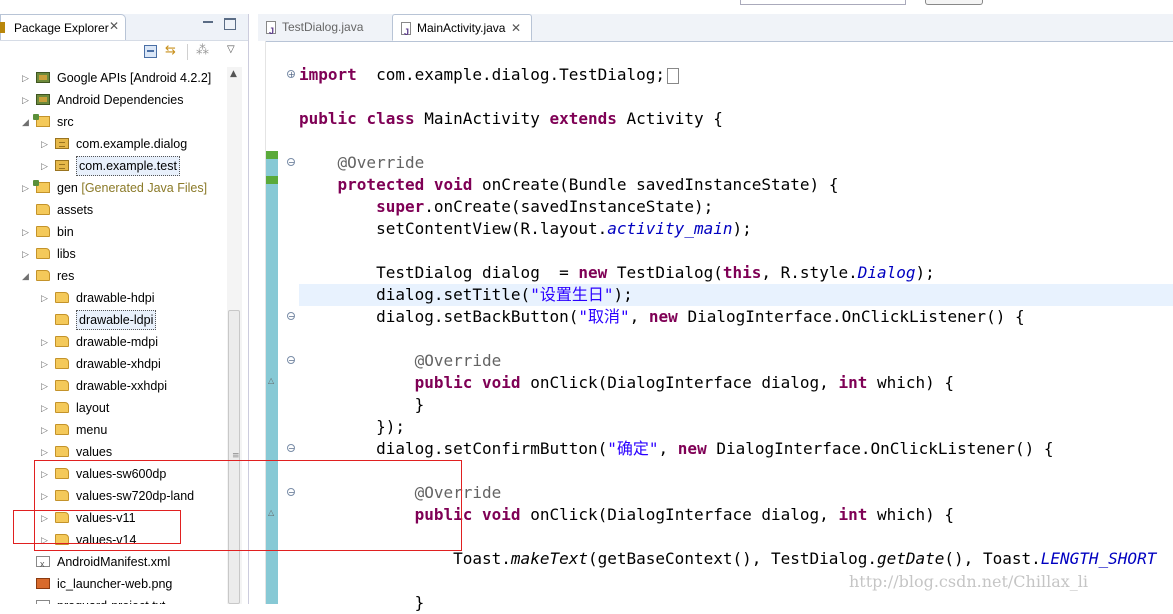  I want to click on code-token: extends, so click(583, 118).